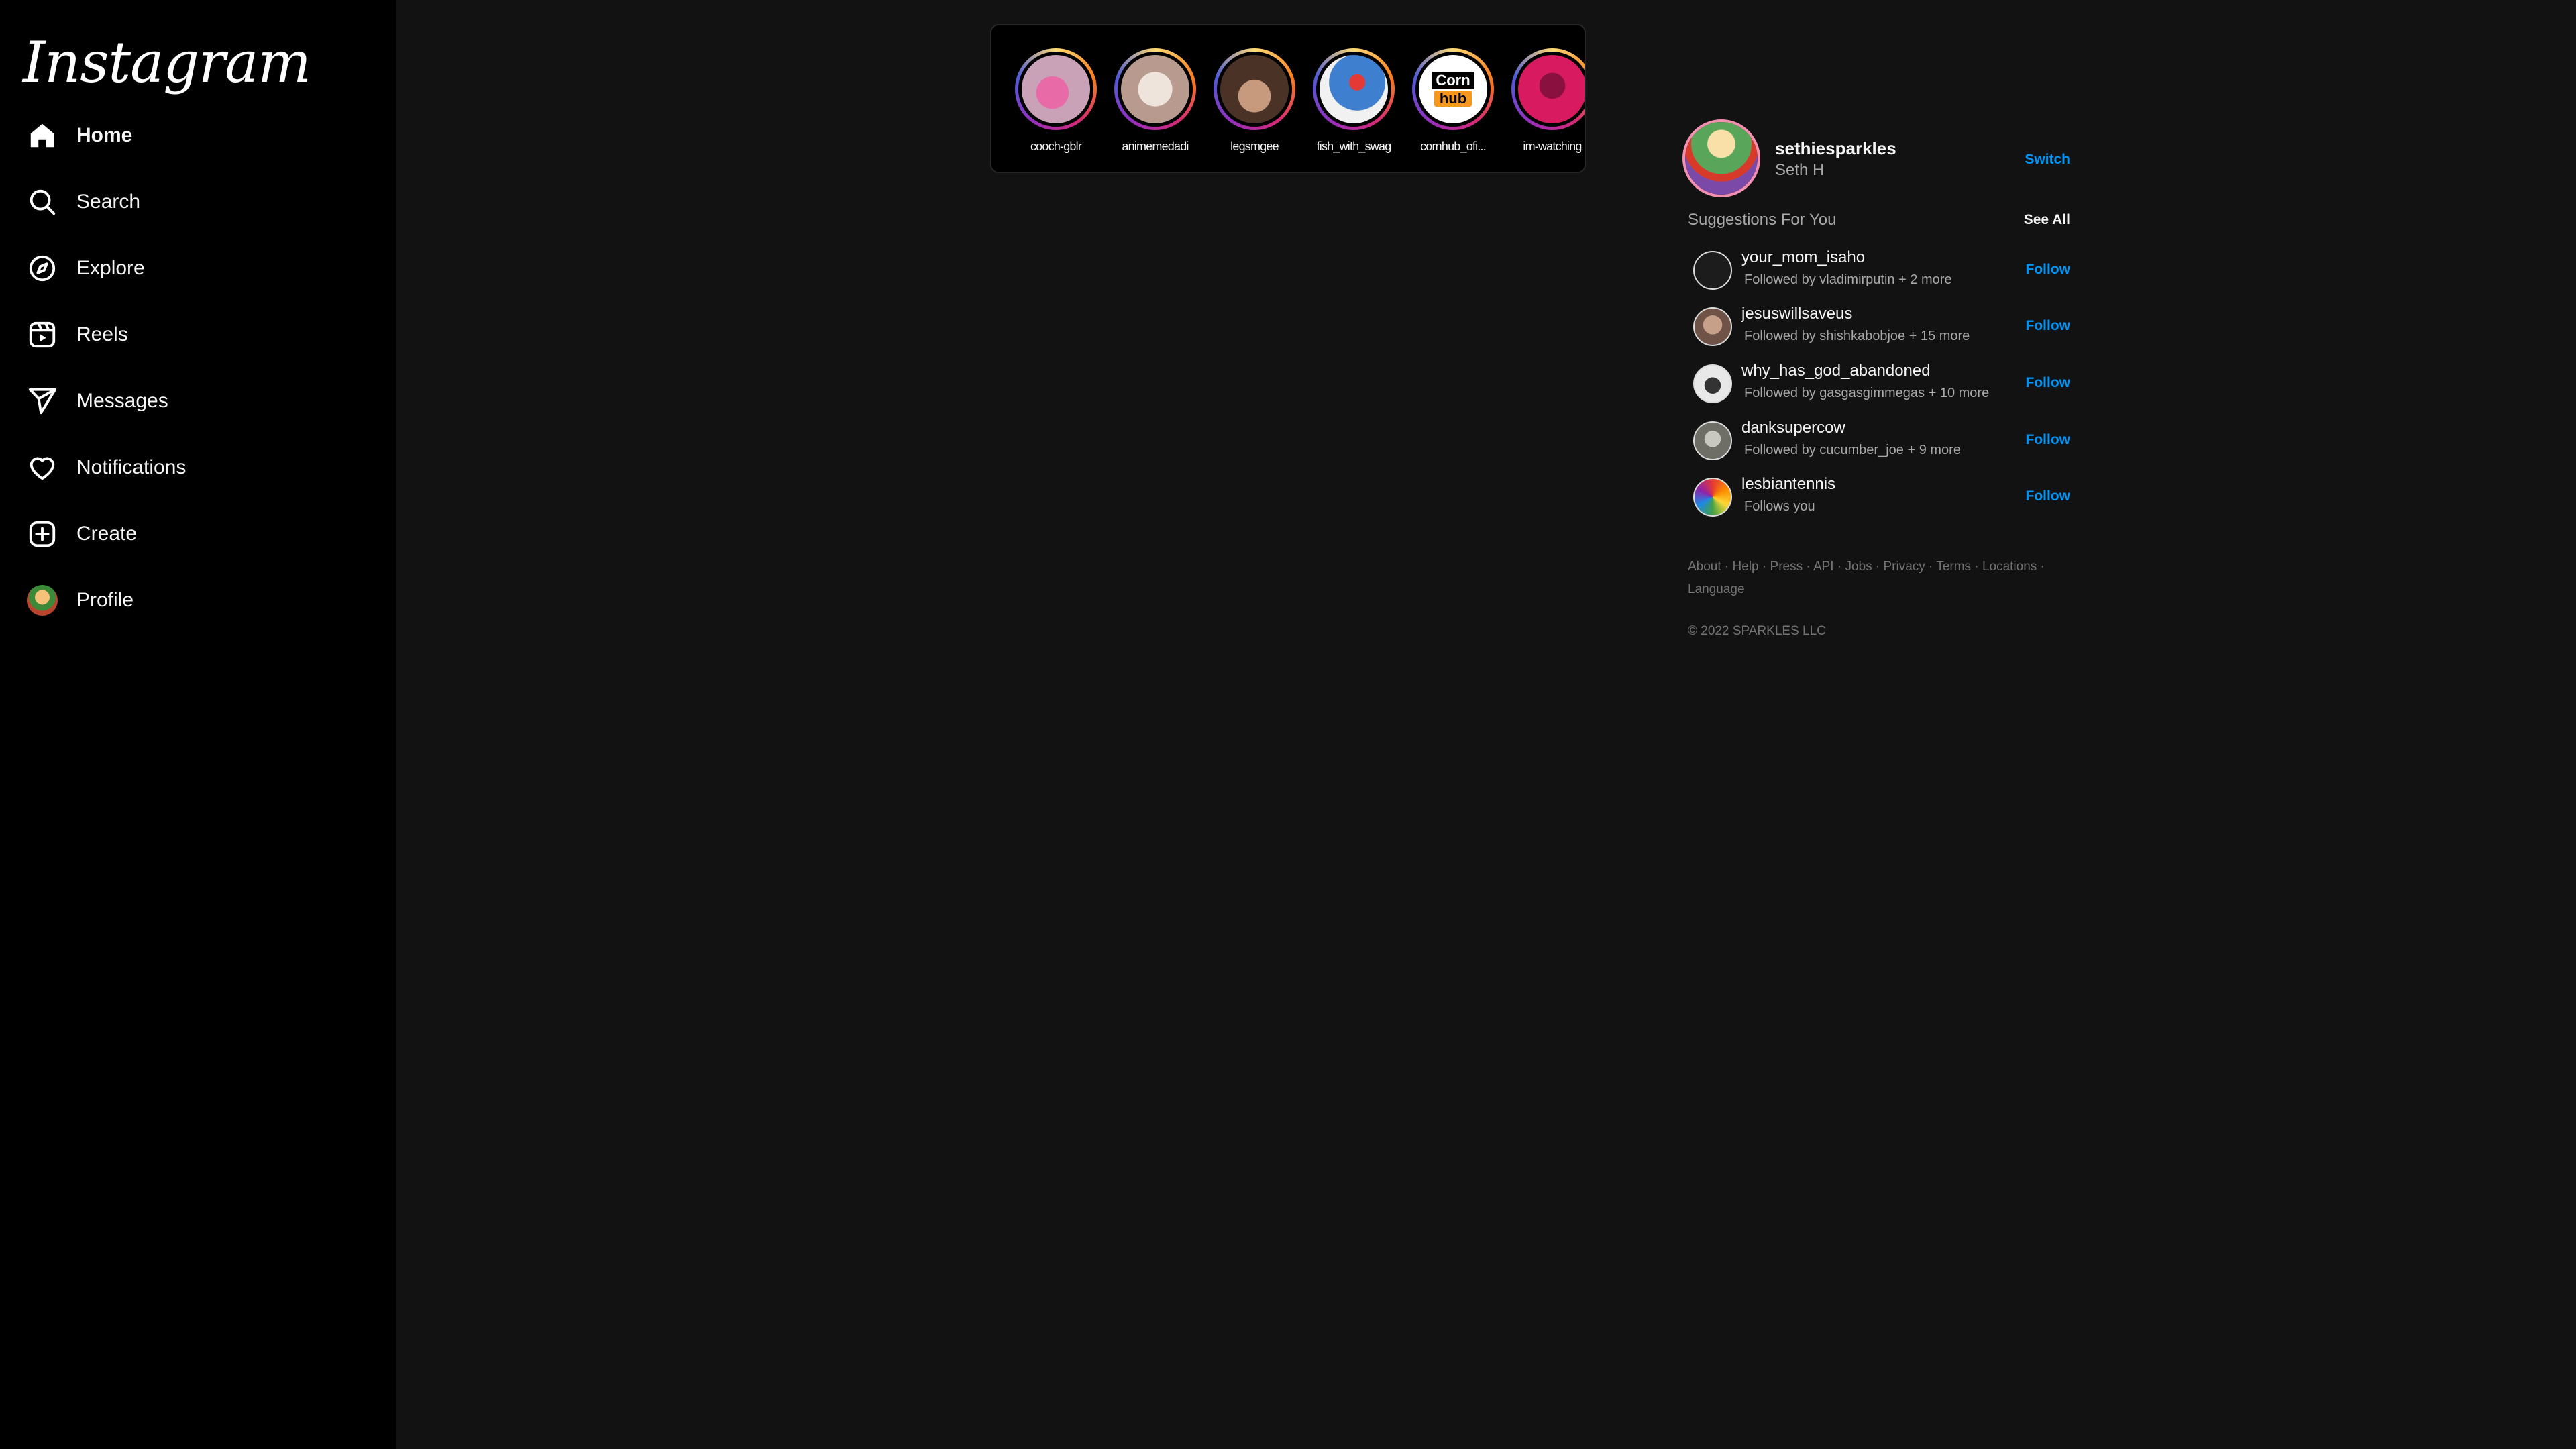 This screenshot has width=2576, height=1449. I want to click on suggestion-username: jesuswillsaveus, so click(1796, 314).